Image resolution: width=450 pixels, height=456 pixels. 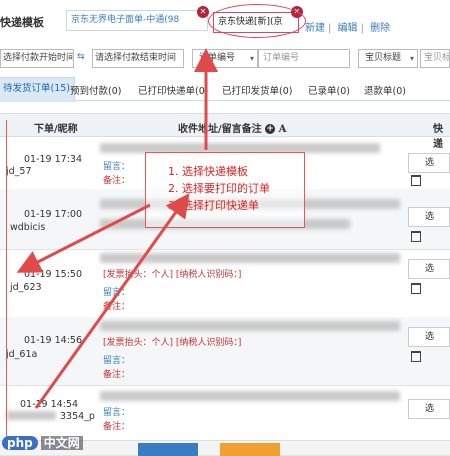 What do you see at coordinates (20, 443) in the screenshot?
I see `watermark-badge: php` at bounding box center [20, 443].